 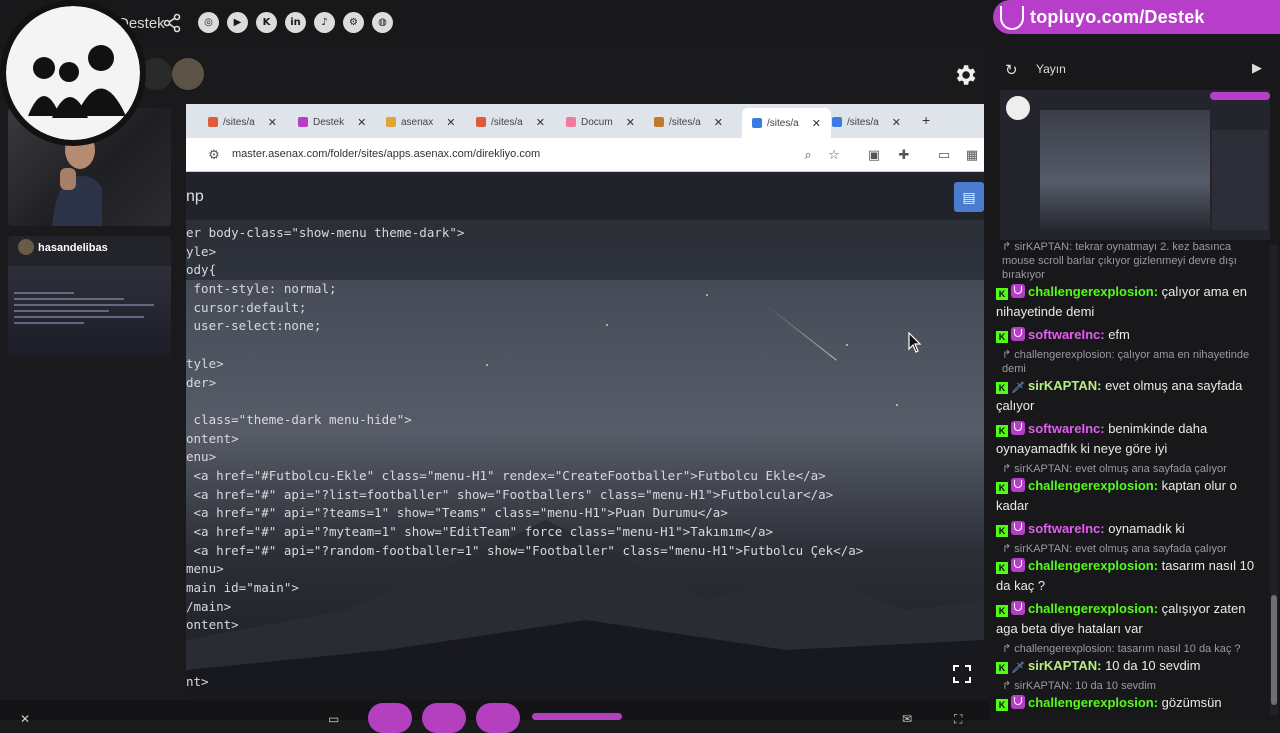 What do you see at coordinates (205, 363) in the screenshot?
I see `code-line: tyle>` at bounding box center [205, 363].